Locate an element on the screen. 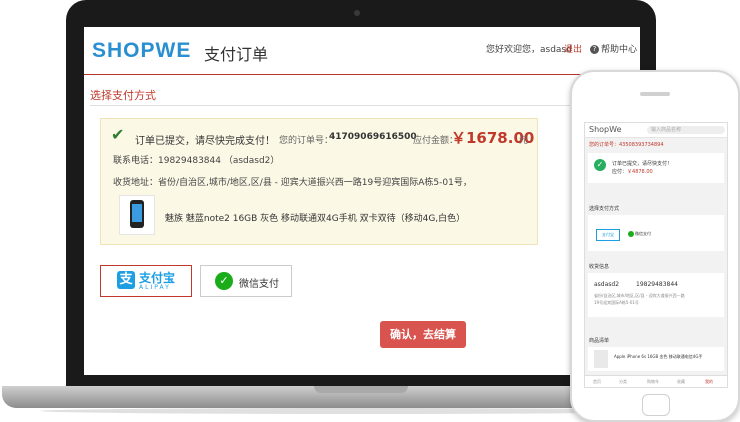  mobile-receiver-header: 收货信息 is located at coordinates (599, 267).